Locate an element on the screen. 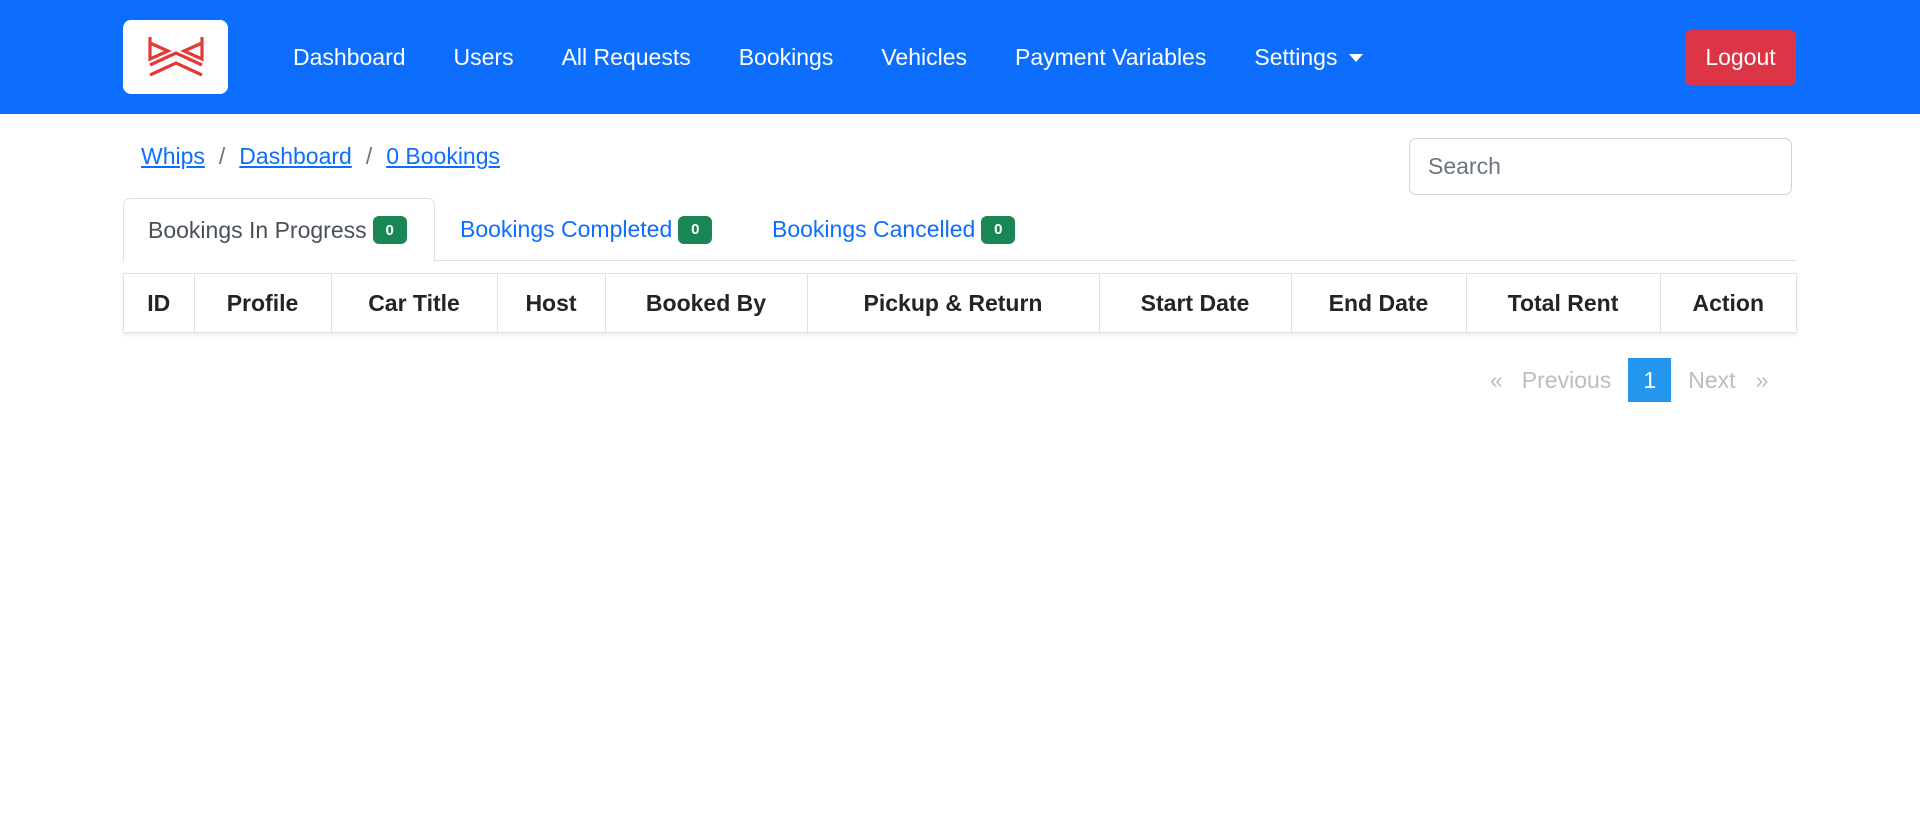 The height and width of the screenshot is (826, 1920). pagination-next: Next is located at coordinates (1711, 380).